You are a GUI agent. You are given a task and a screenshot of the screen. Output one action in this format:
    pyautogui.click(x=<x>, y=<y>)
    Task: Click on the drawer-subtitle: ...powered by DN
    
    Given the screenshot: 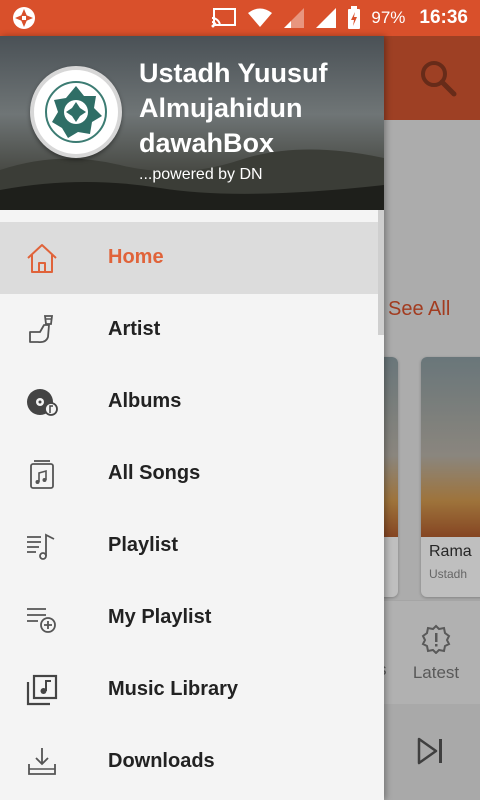 What is the action you would take?
    pyautogui.click(x=201, y=174)
    